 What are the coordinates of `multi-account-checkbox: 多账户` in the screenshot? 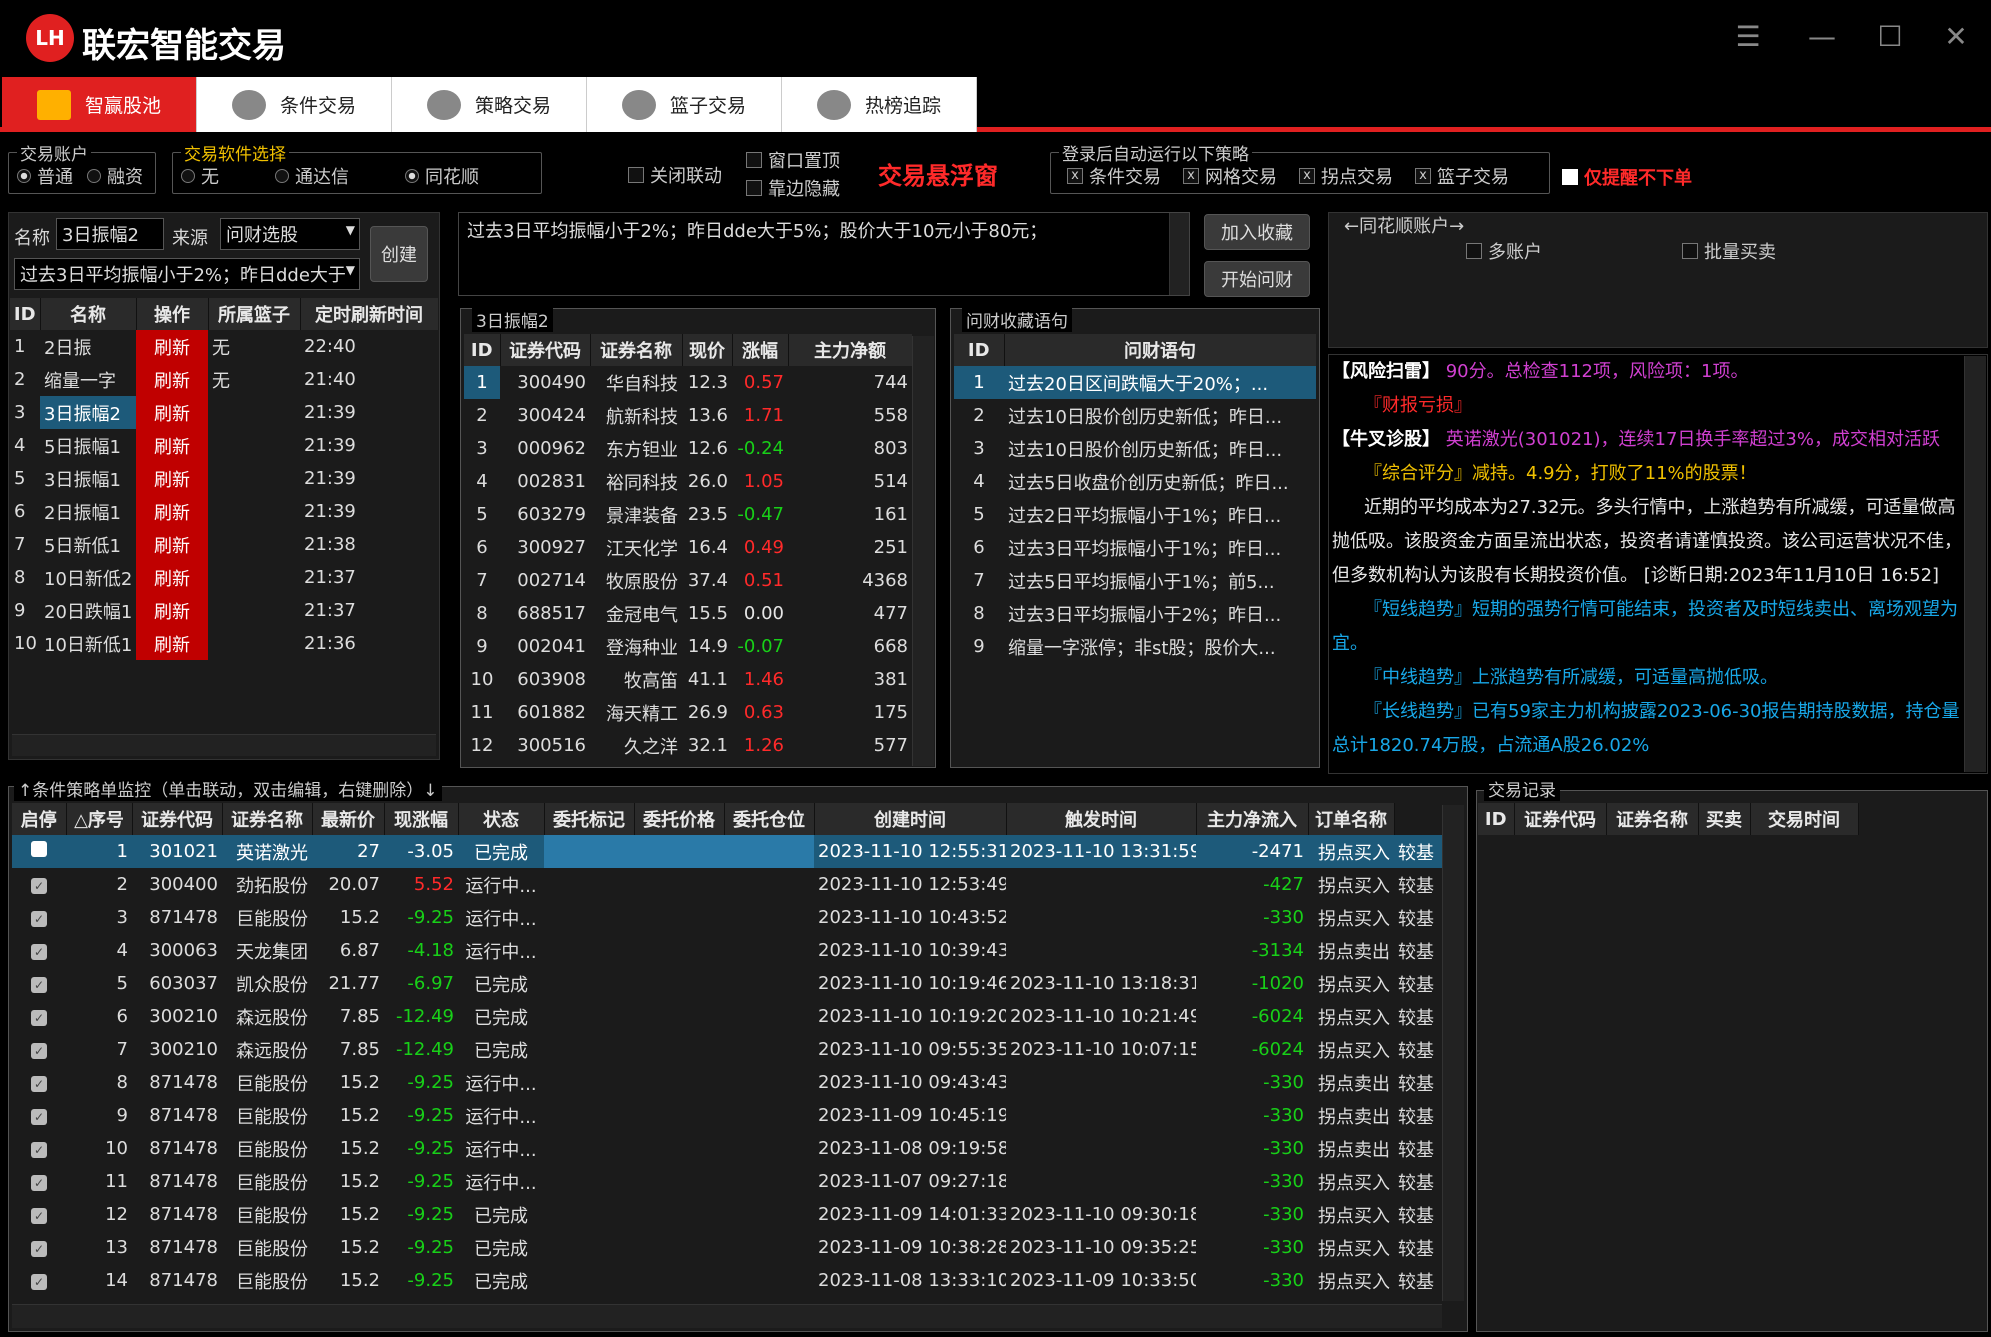 It's located at (1504, 251).